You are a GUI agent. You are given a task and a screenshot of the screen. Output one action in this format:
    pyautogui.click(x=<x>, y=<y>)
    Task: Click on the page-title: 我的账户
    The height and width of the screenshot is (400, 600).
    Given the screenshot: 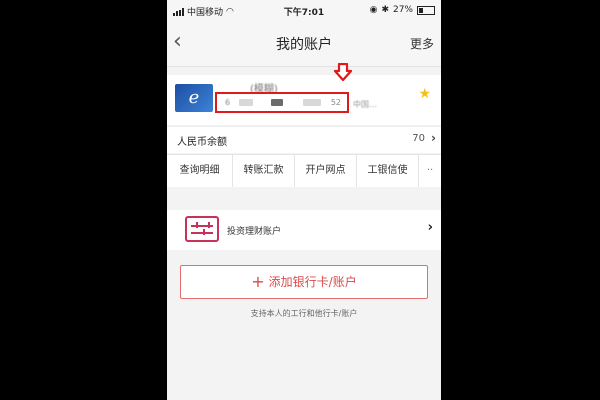 What is the action you would take?
    pyautogui.click(x=304, y=45)
    